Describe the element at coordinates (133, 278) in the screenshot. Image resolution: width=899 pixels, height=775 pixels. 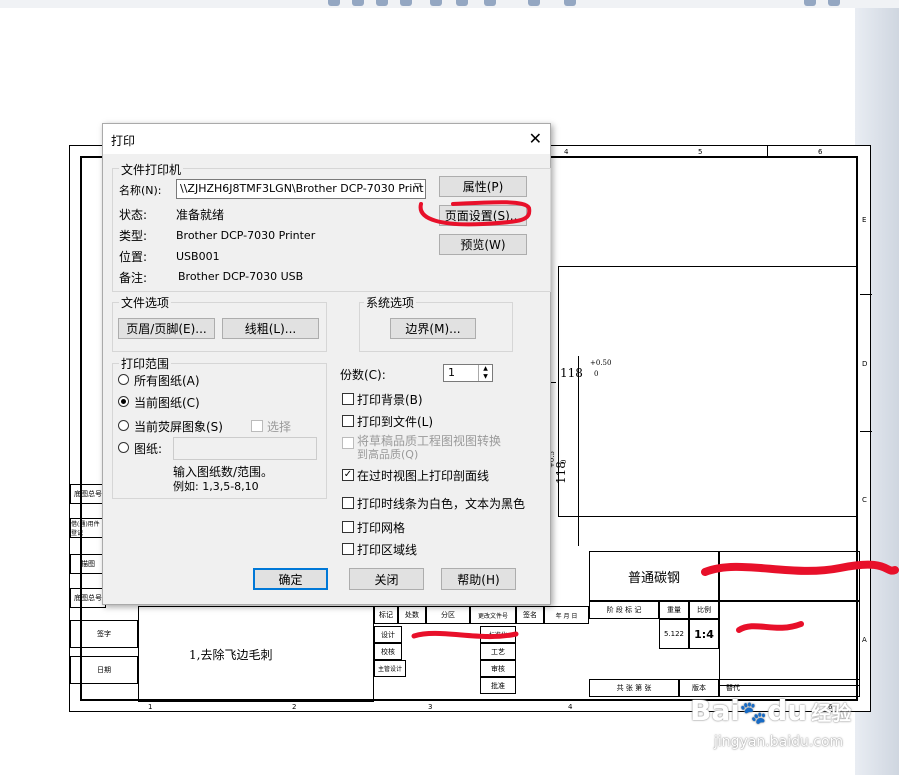
I see `comment-label: 备注:` at that location.